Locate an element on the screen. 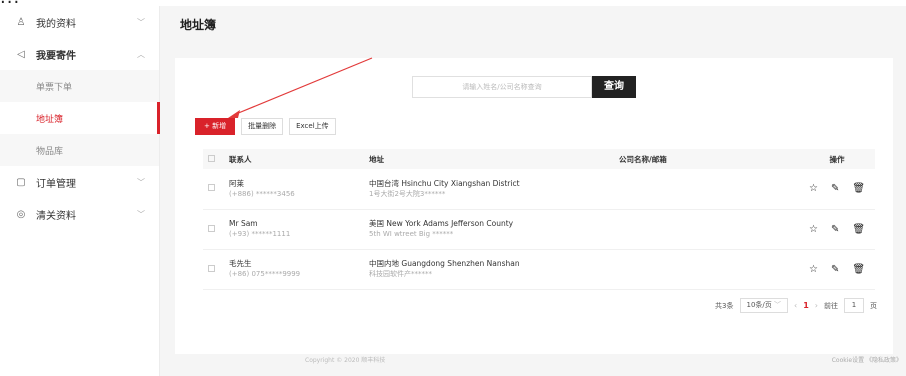 This screenshot has height=376, width=906. sidebar-item-my-profile: ♙ 我的资料 ﹀ is located at coordinates (79, 22).